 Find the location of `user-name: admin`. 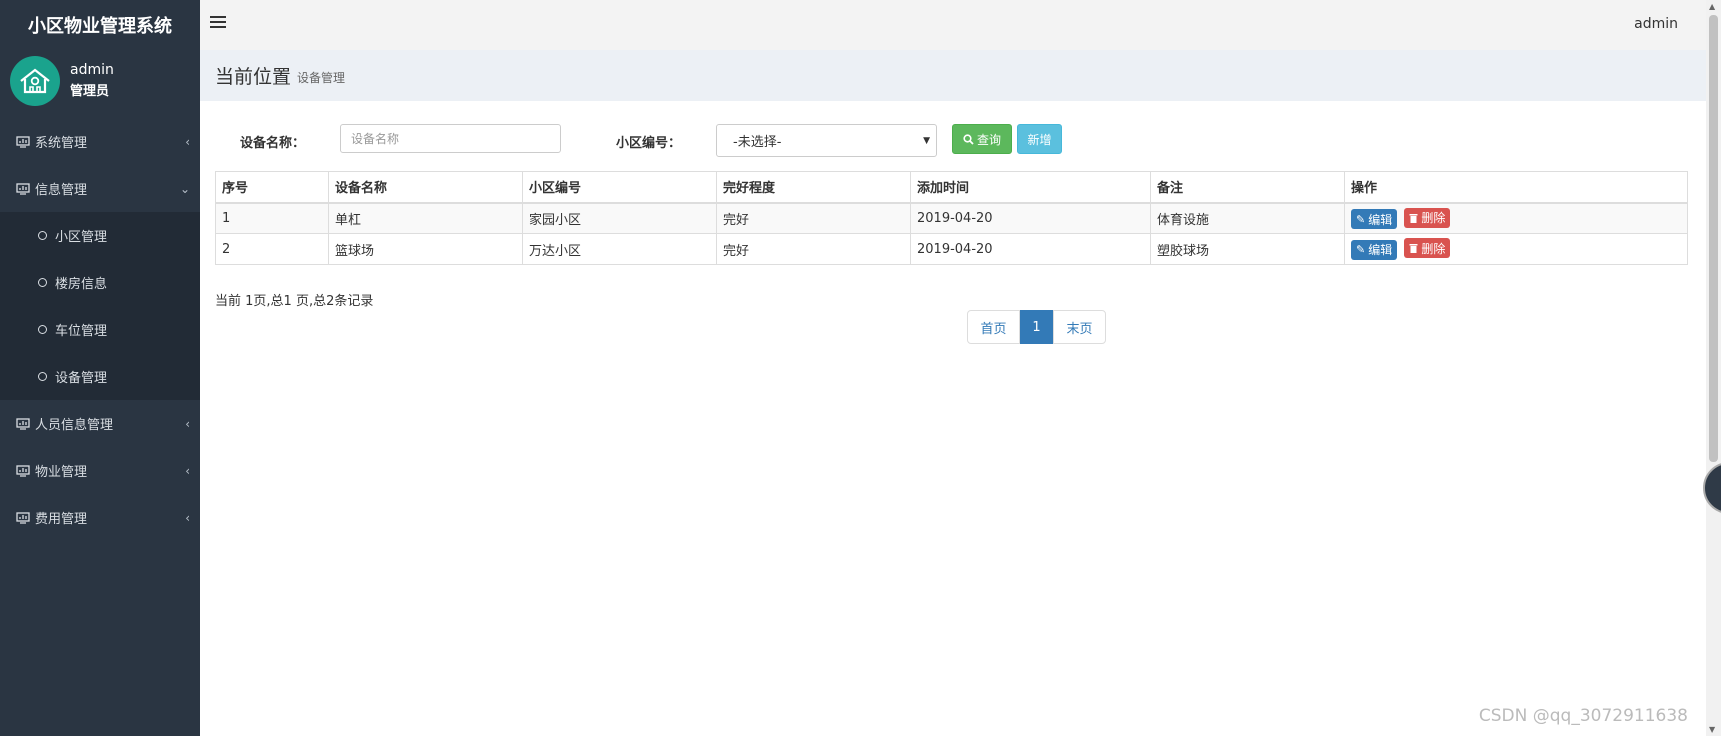

user-name: admin is located at coordinates (92, 70).